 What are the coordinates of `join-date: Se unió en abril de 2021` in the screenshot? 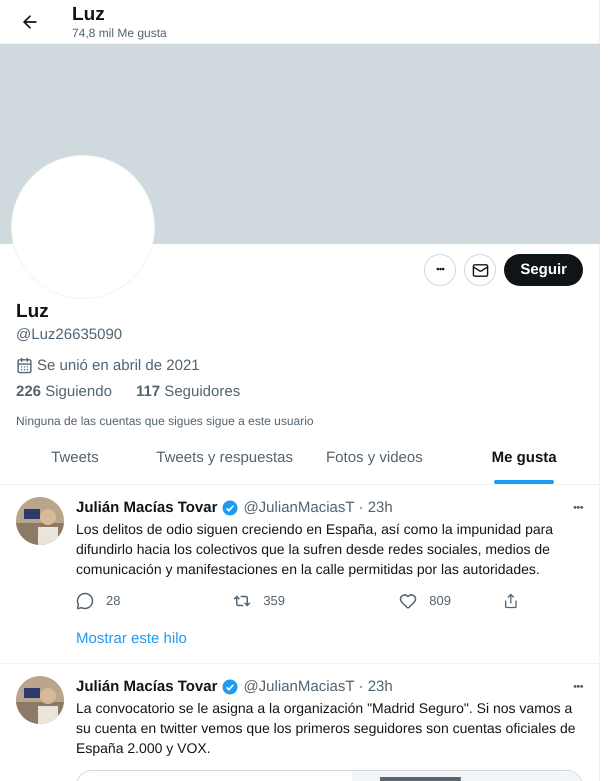 It's located at (118, 366).